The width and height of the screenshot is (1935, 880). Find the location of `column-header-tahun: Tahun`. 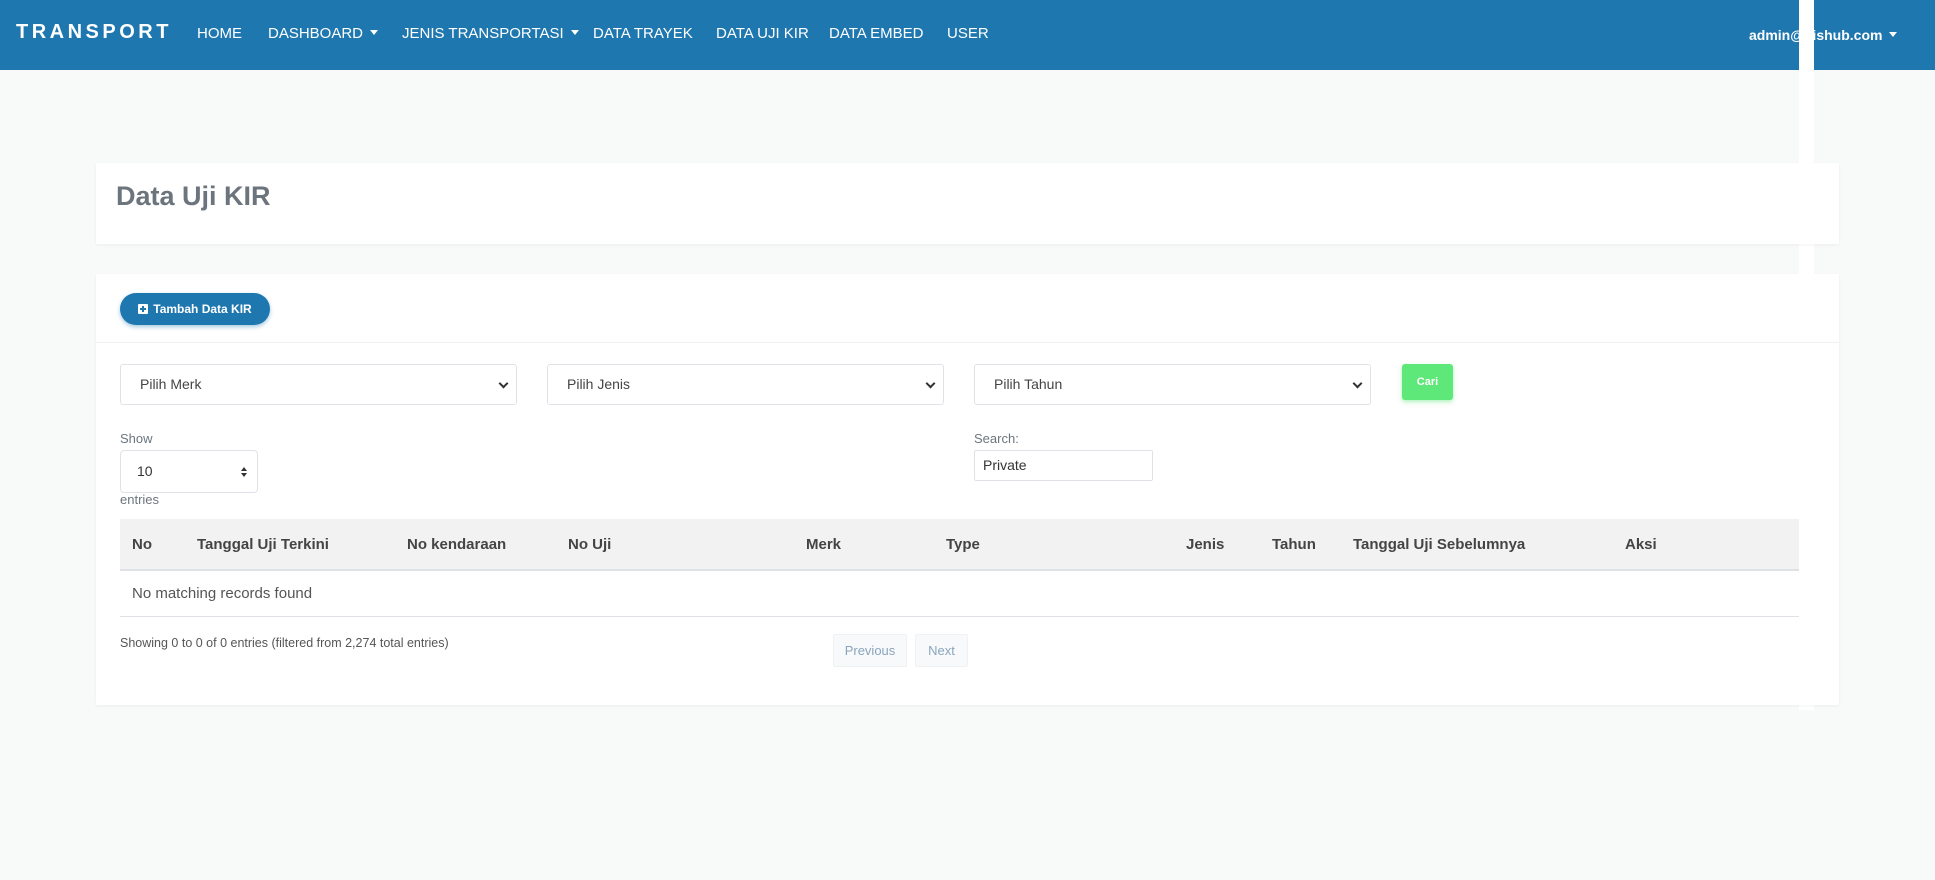

column-header-tahun: Tahun is located at coordinates (1294, 544).